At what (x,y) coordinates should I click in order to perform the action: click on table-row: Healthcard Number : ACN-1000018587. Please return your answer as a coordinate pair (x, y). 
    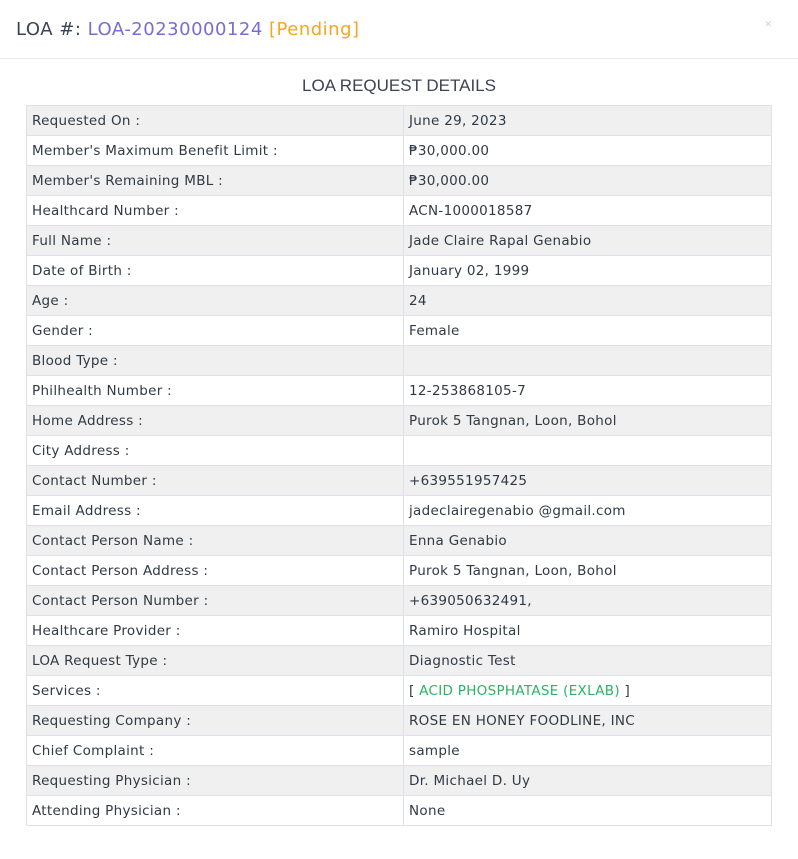
    Looking at the image, I should click on (399, 210).